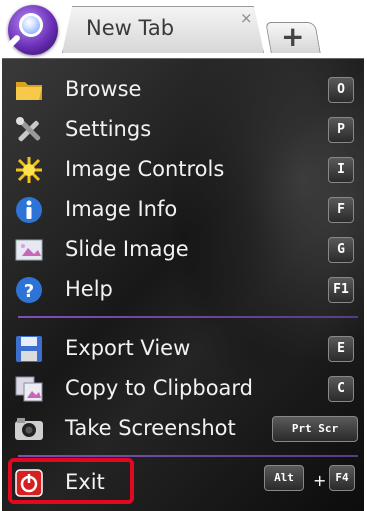  What do you see at coordinates (342, 478) in the screenshot?
I see `shortcut-key: F4` at bounding box center [342, 478].